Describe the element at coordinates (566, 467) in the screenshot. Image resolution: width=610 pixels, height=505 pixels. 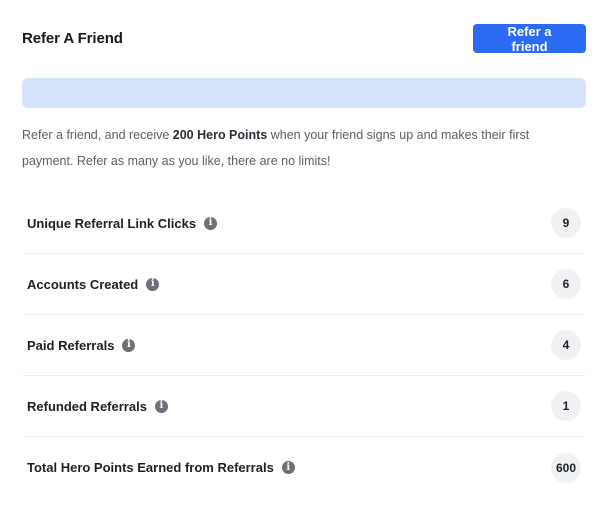
I see `stat-value-badge: 600` at that location.